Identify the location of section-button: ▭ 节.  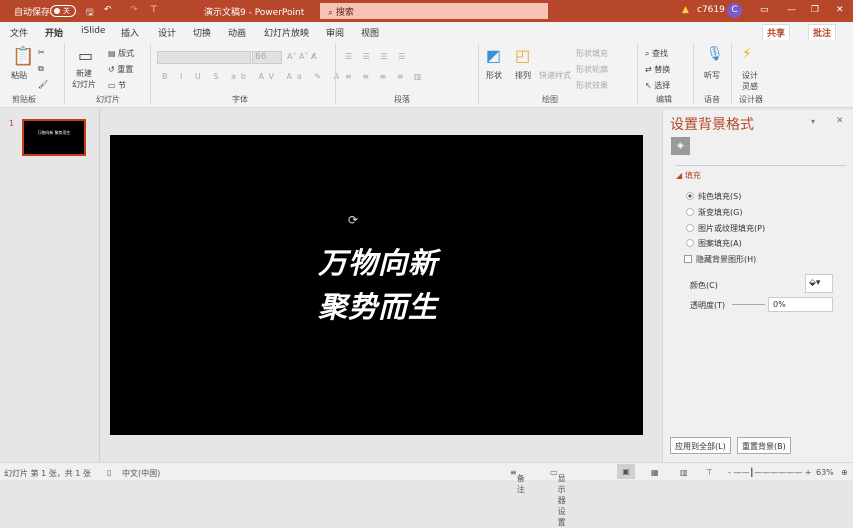
(117, 85).